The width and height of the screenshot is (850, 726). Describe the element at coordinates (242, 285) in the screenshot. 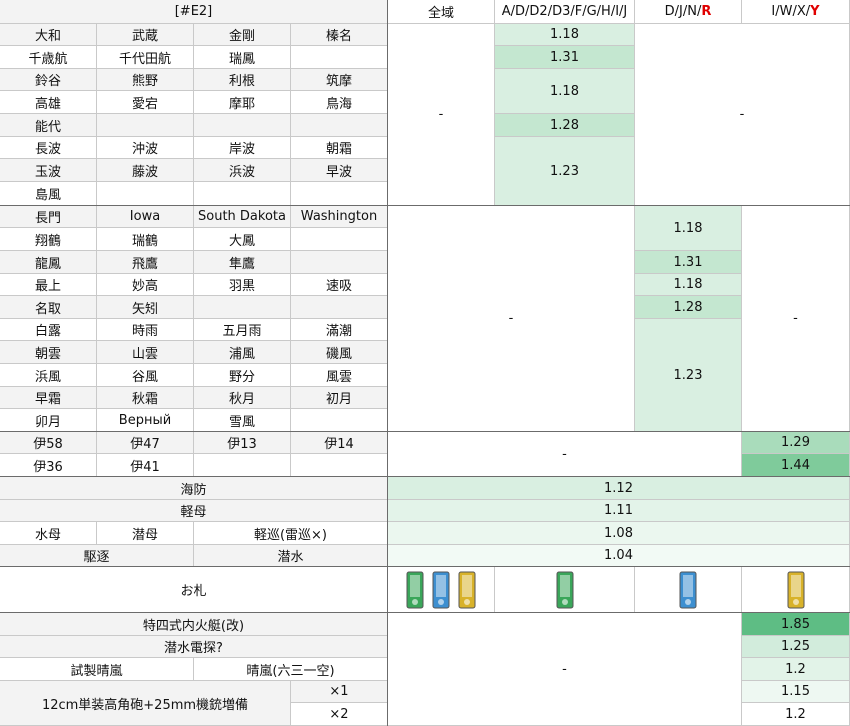

I see `ship-cell: 羽黒` at that location.